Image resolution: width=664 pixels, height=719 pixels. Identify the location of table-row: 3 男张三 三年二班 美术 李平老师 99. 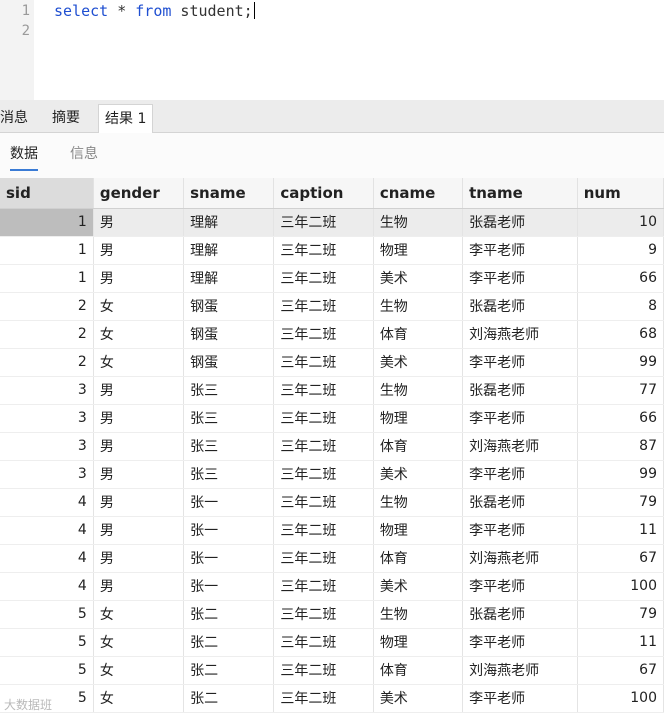
(332, 474).